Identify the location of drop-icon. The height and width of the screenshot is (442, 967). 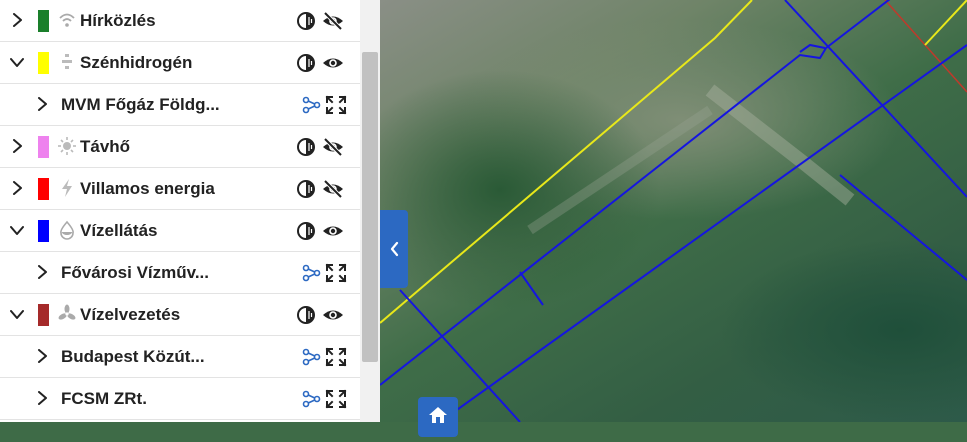
(67, 230).